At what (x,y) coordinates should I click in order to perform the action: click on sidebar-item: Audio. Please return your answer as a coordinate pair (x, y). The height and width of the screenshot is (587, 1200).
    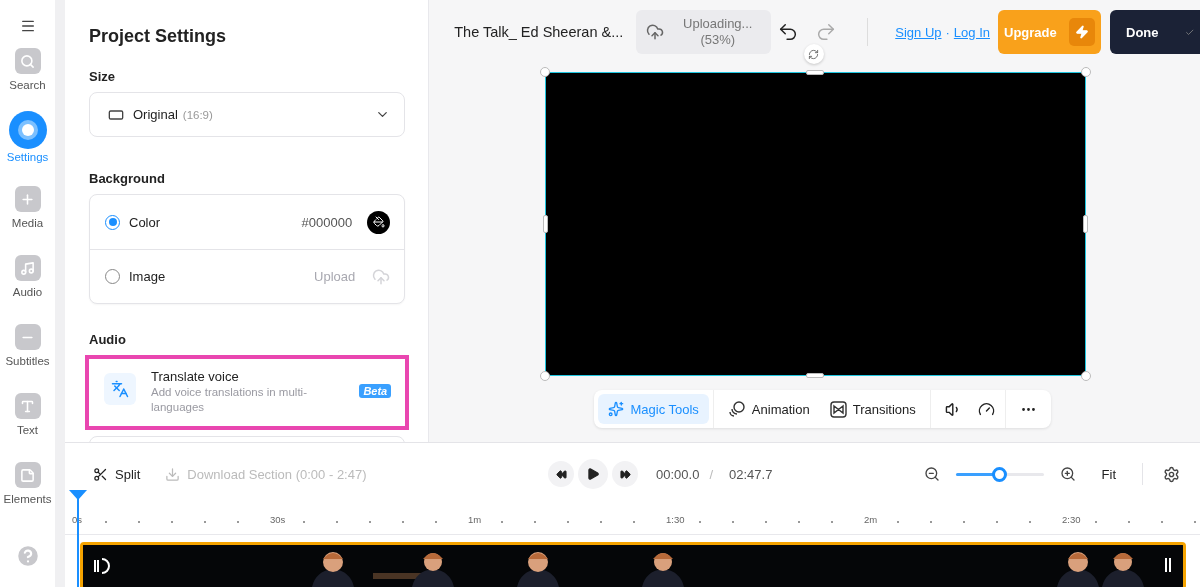
    Looking at the image, I should click on (27, 276).